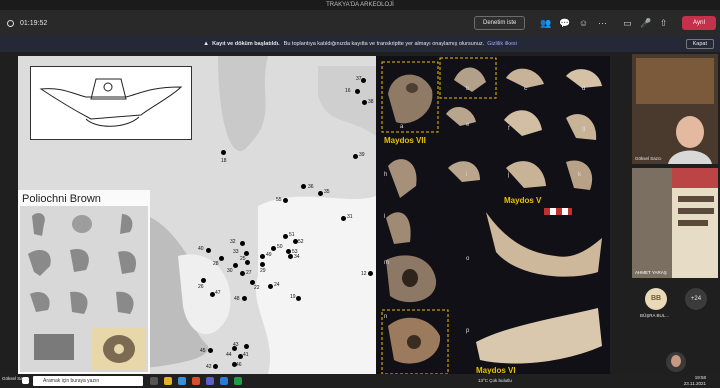 The image size is (720, 388). I want to click on speaker-video, so click(675, 109).